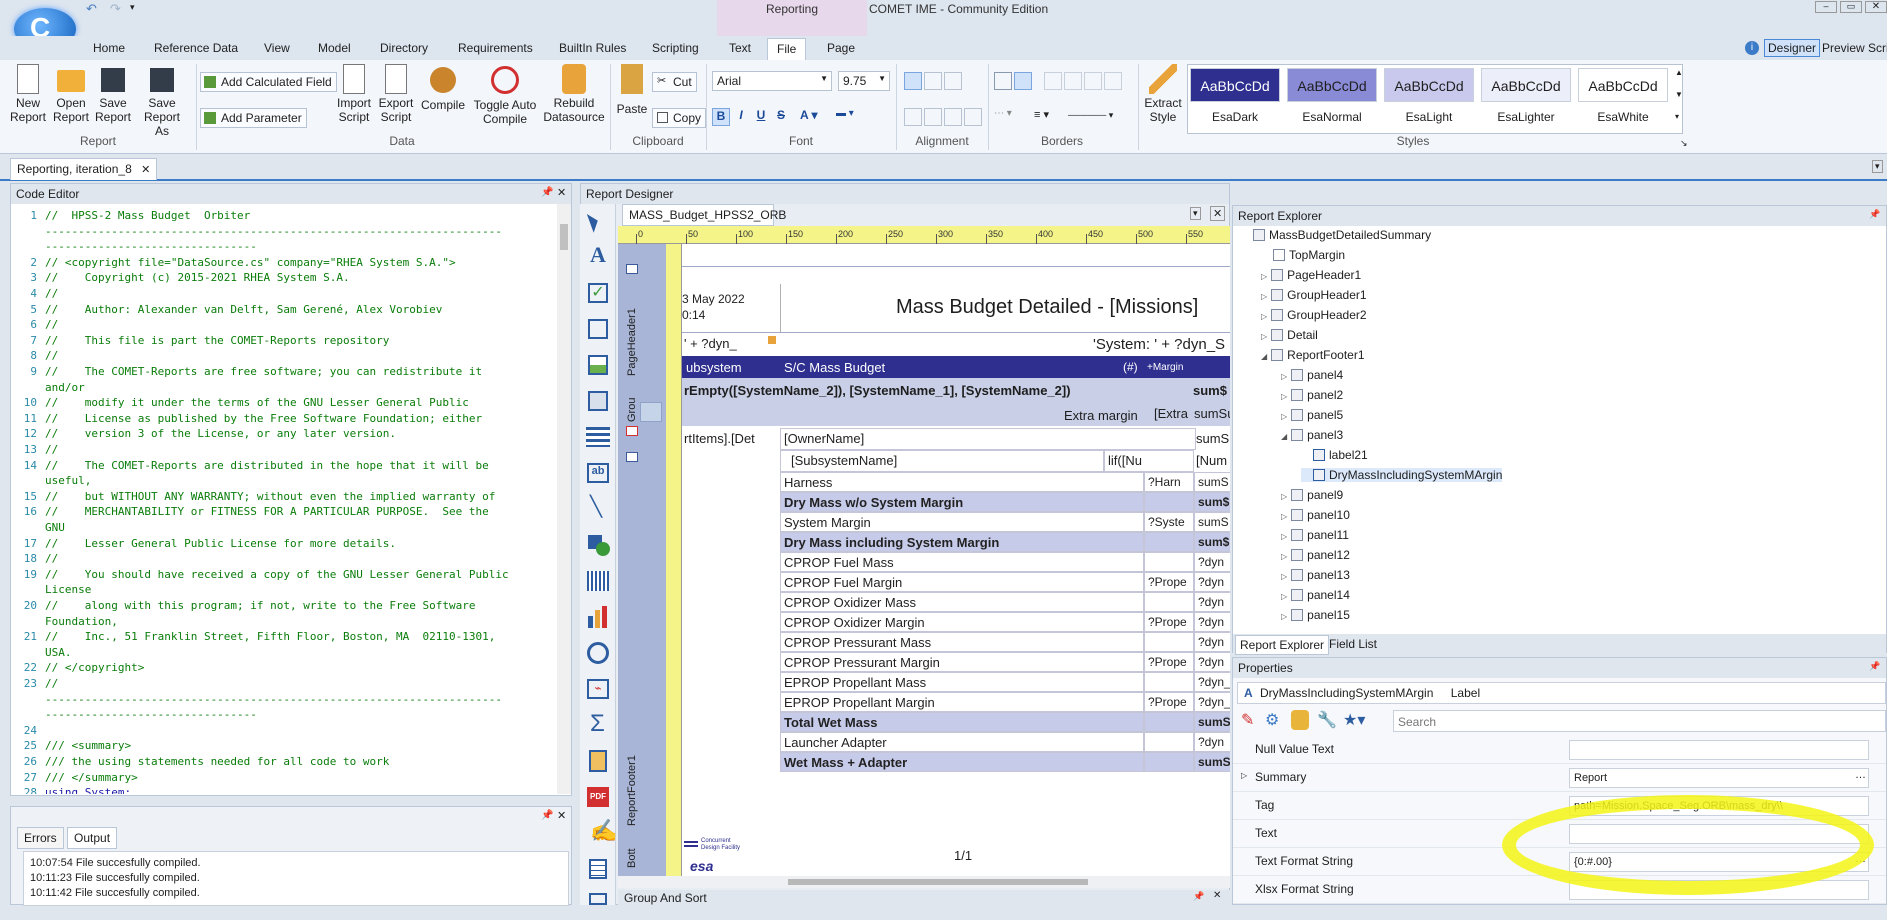  I want to click on footer-row-label: Dry Mass including System Margin, so click(962, 542).